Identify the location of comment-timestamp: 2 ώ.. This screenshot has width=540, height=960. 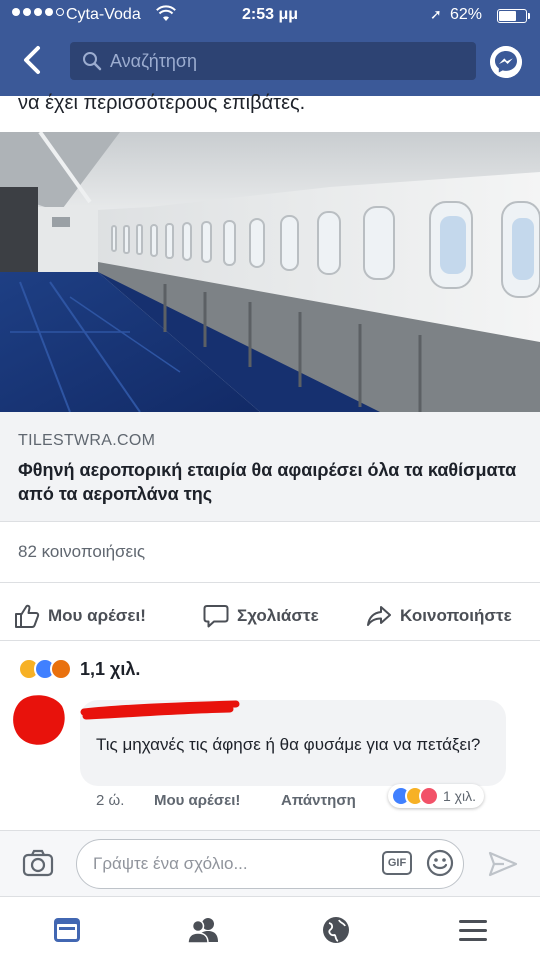
(110, 800).